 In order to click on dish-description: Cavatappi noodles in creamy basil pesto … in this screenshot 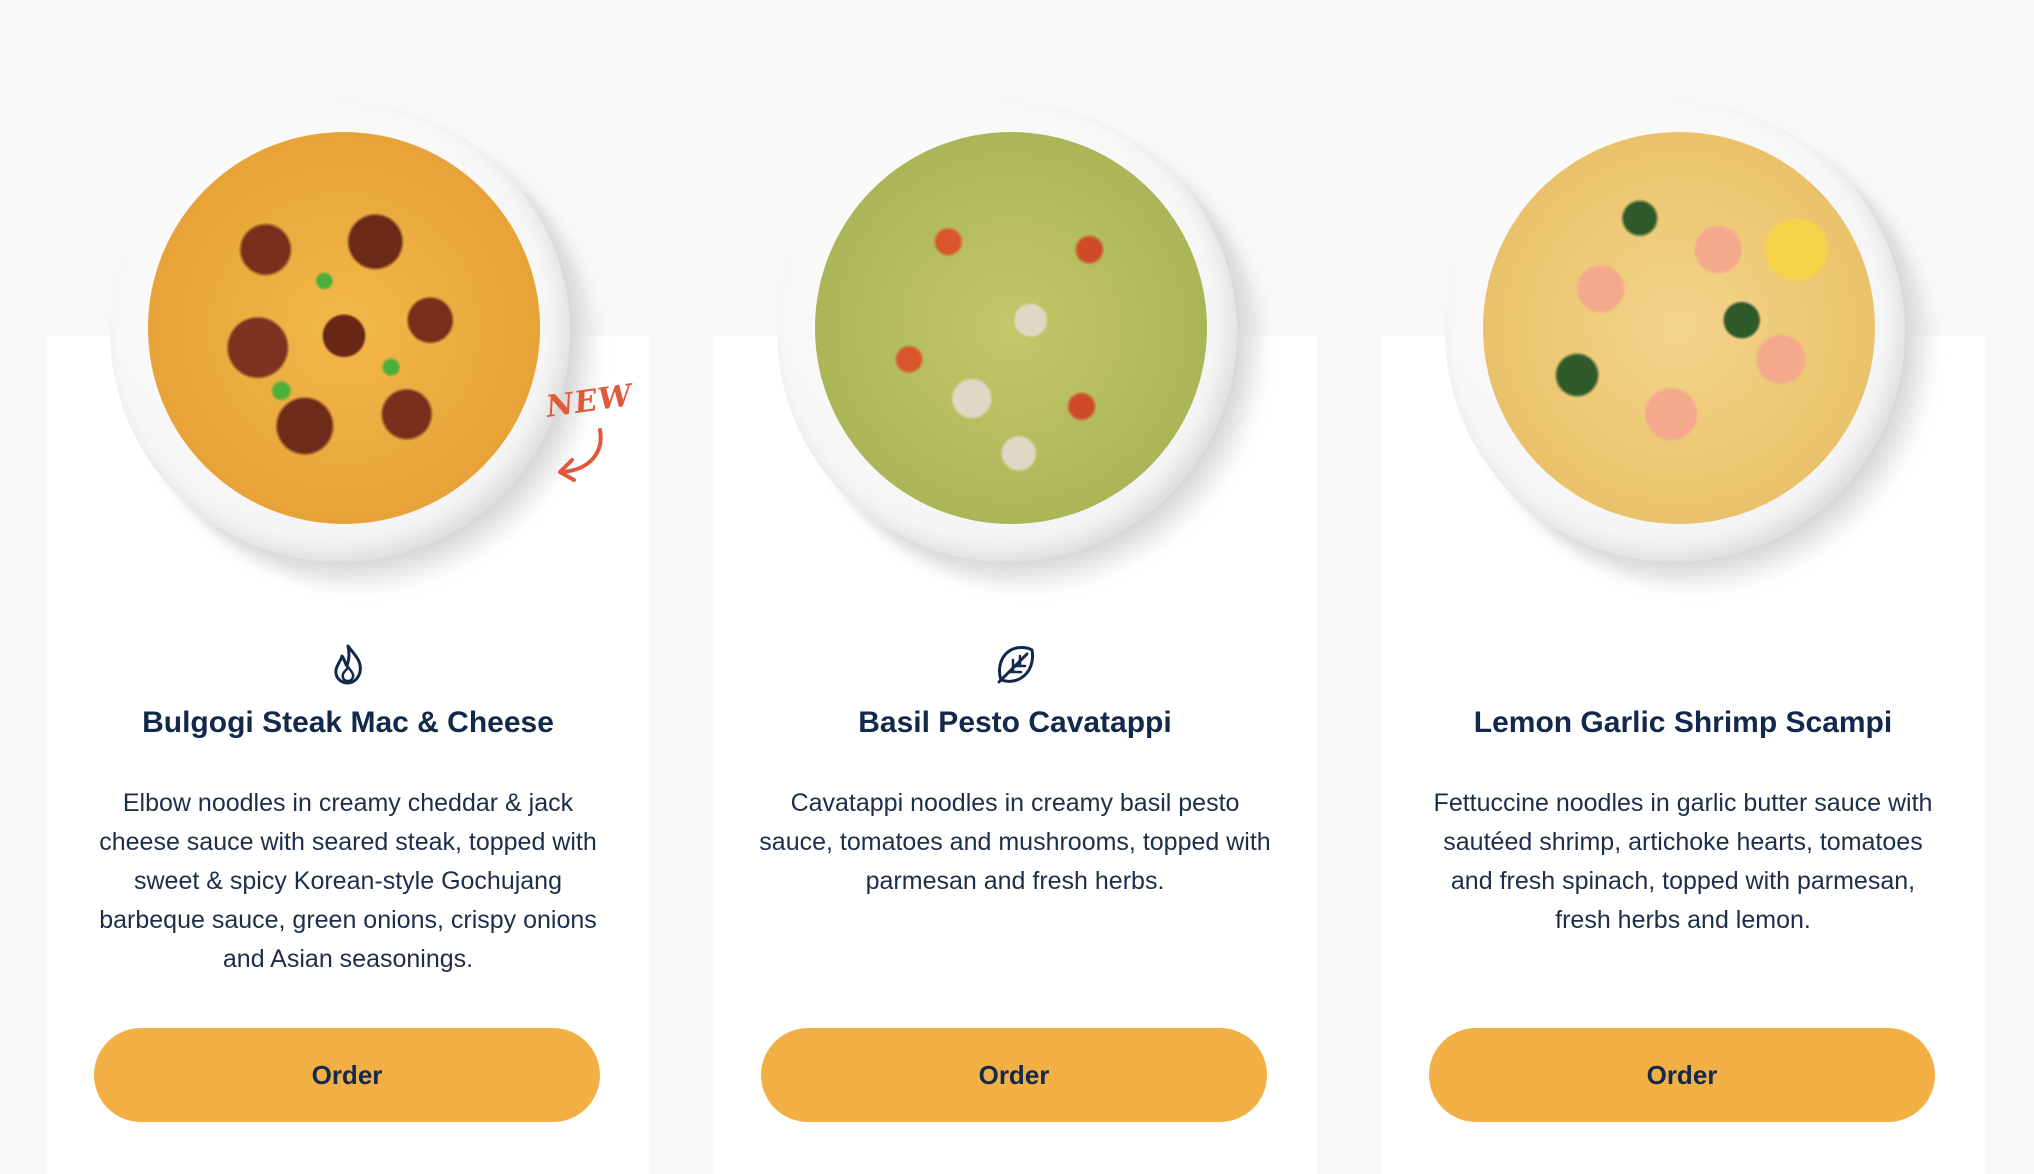, I will do `click(1015, 842)`.